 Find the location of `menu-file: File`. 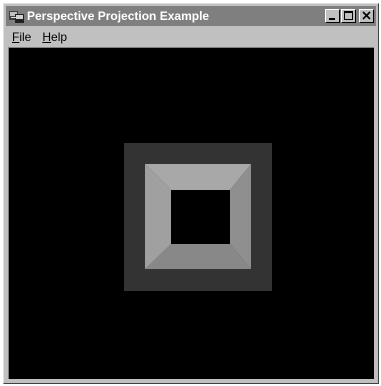

menu-file: File is located at coordinates (21, 37).